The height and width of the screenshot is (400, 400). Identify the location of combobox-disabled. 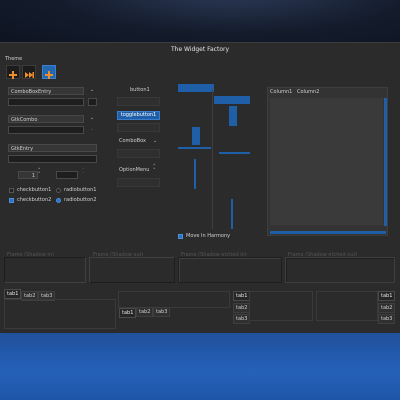
(138, 153).